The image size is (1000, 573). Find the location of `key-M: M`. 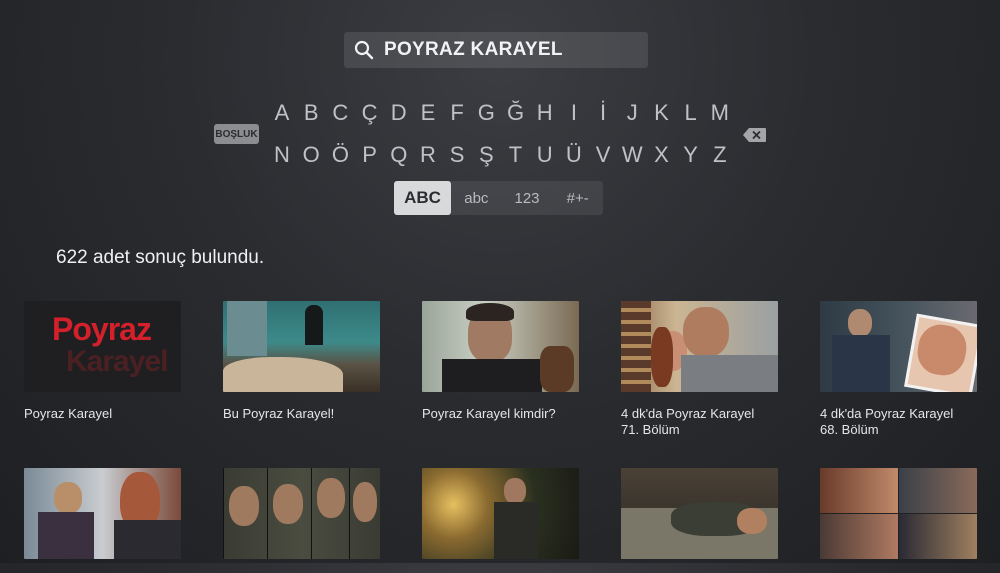

key-M: M is located at coordinates (720, 113).